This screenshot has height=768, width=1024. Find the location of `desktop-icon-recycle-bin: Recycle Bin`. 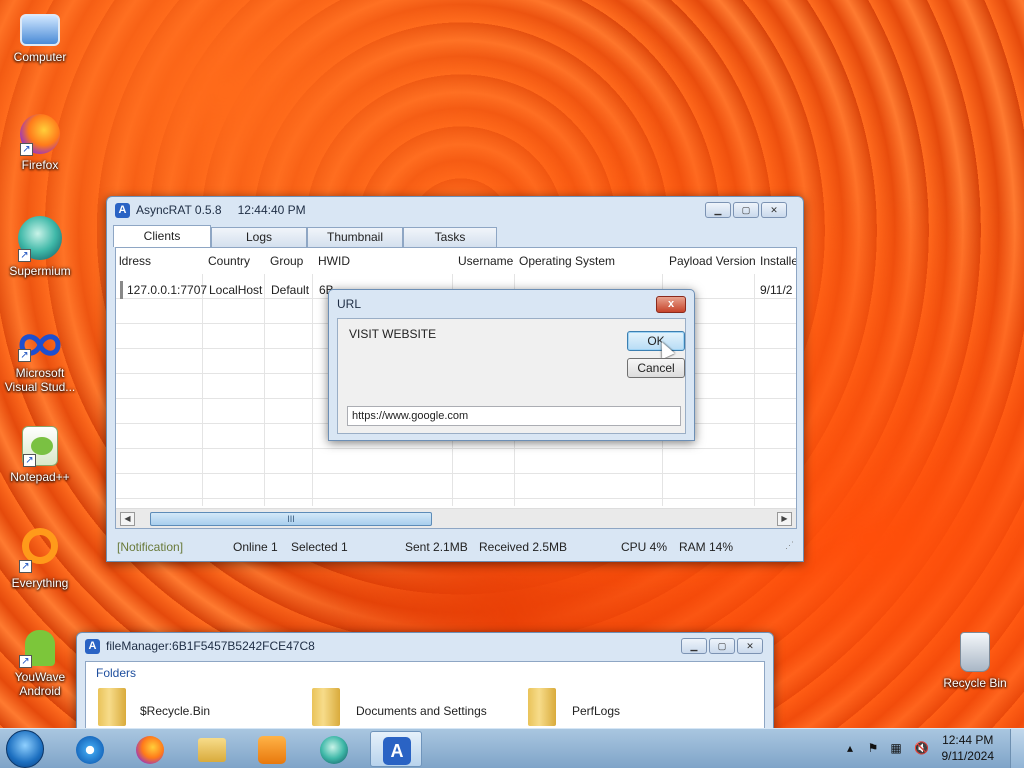

desktop-icon-recycle-bin: Recycle Bin is located at coordinates (975, 661).